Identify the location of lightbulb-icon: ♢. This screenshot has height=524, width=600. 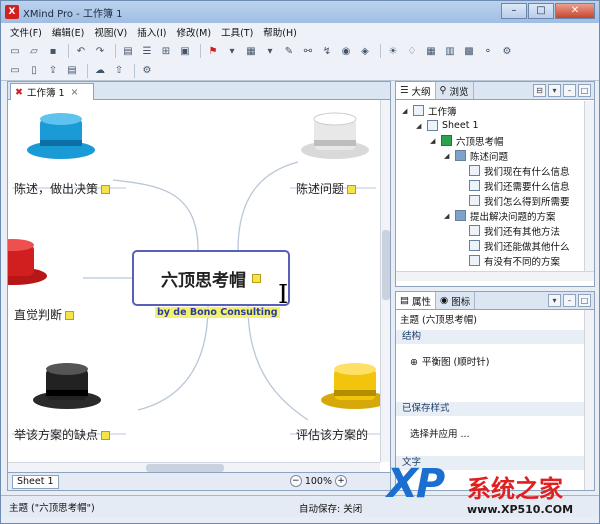
(412, 51).